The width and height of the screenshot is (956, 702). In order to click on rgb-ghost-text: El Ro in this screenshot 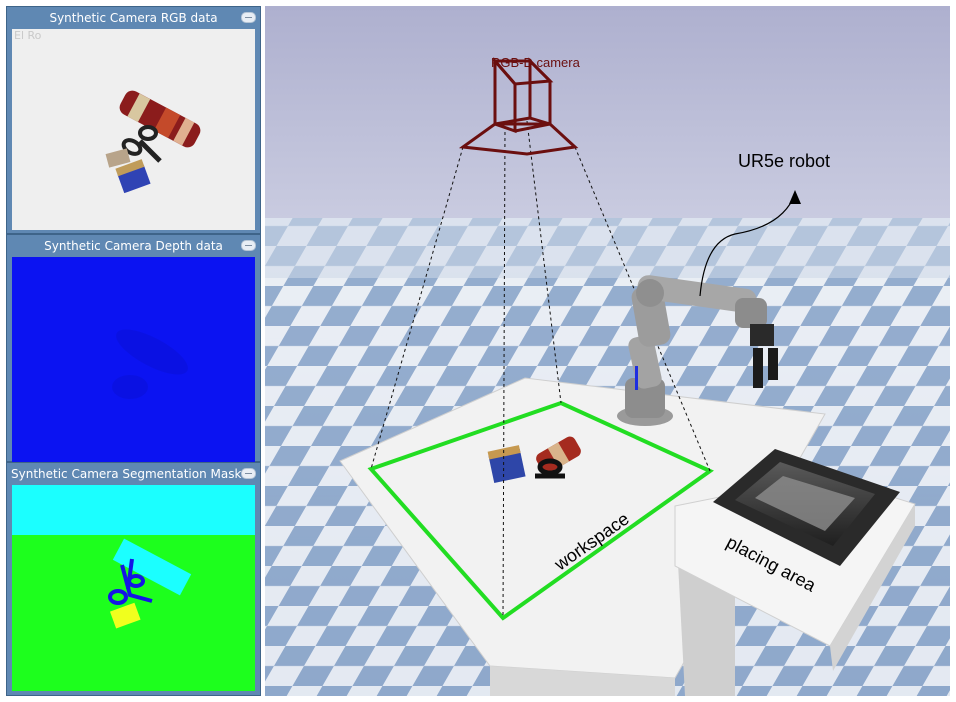, I will do `click(28, 35)`.